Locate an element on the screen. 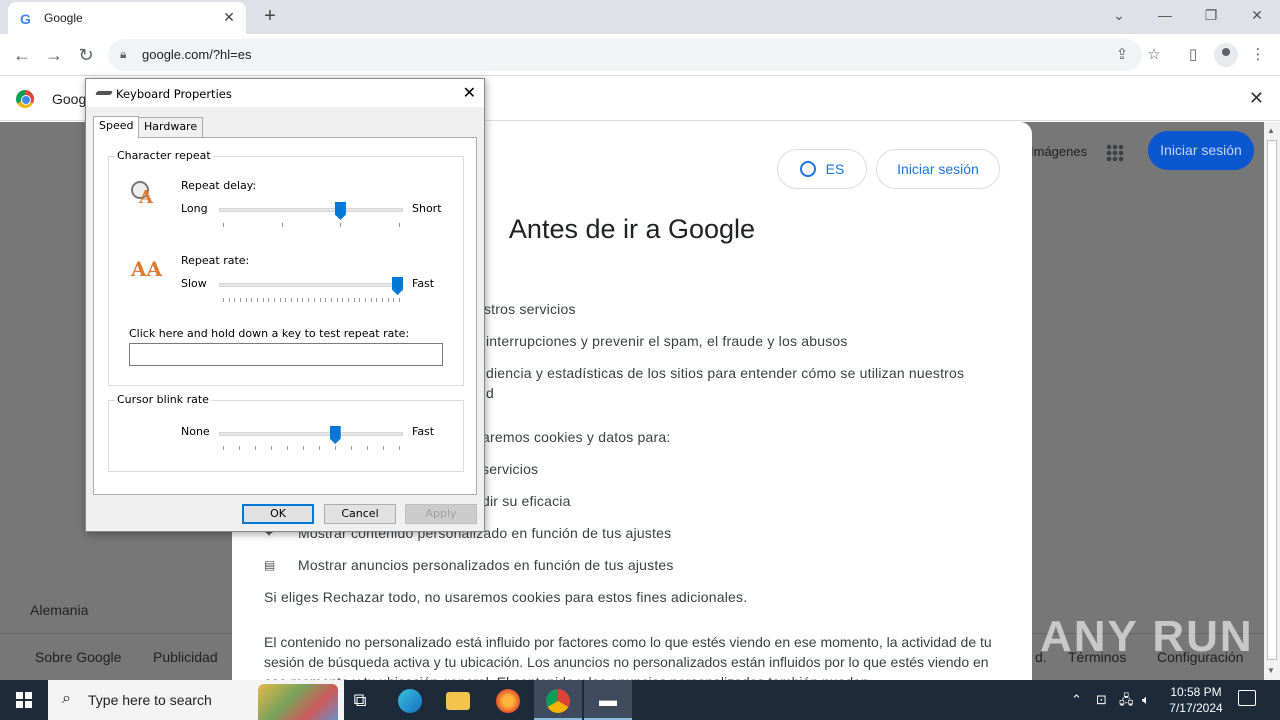 The width and height of the screenshot is (1280, 720). repeat-rate-thumb is located at coordinates (397, 286).